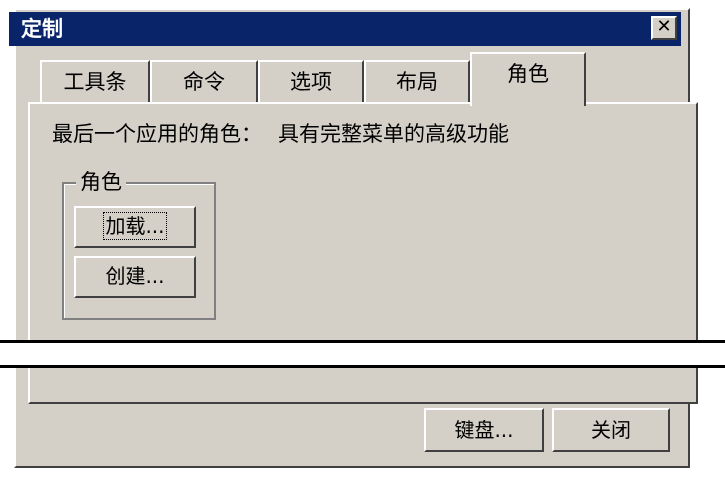 The width and height of the screenshot is (725, 477). What do you see at coordinates (362, 341) in the screenshot?
I see `break-line-top` at bounding box center [362, 341].